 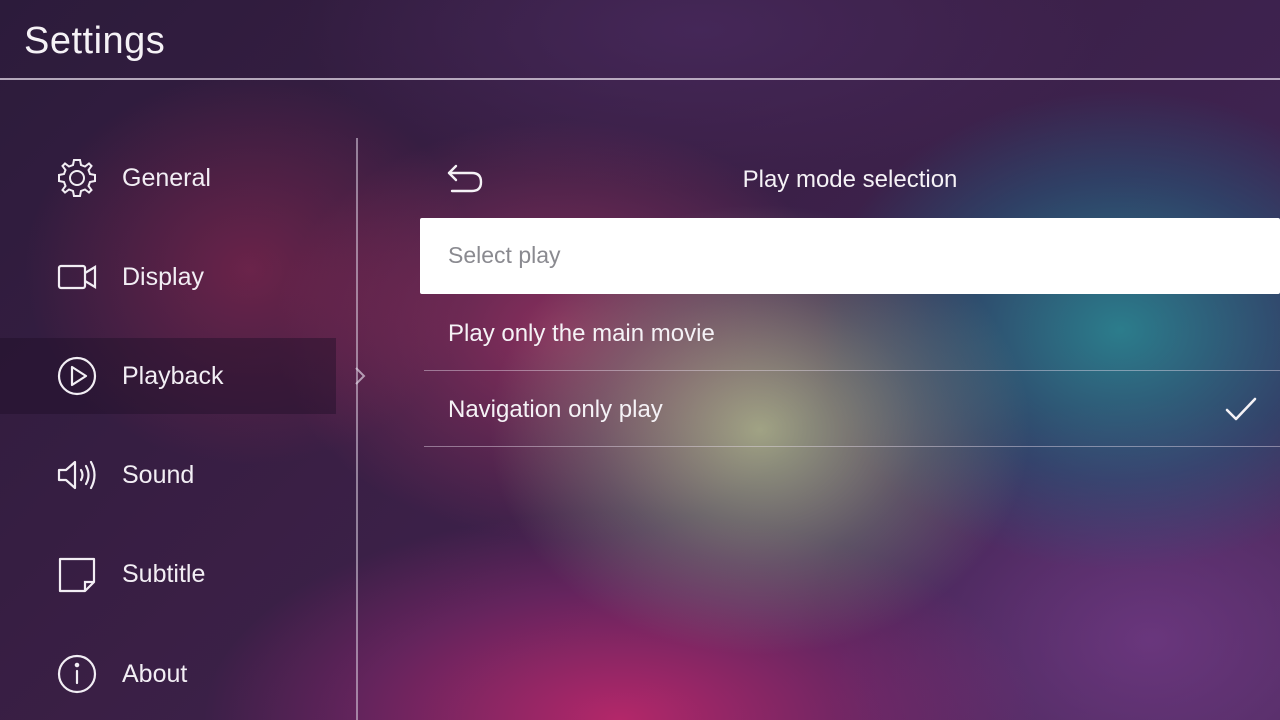 I want to click on display-icon, so click(x=77, y=277).